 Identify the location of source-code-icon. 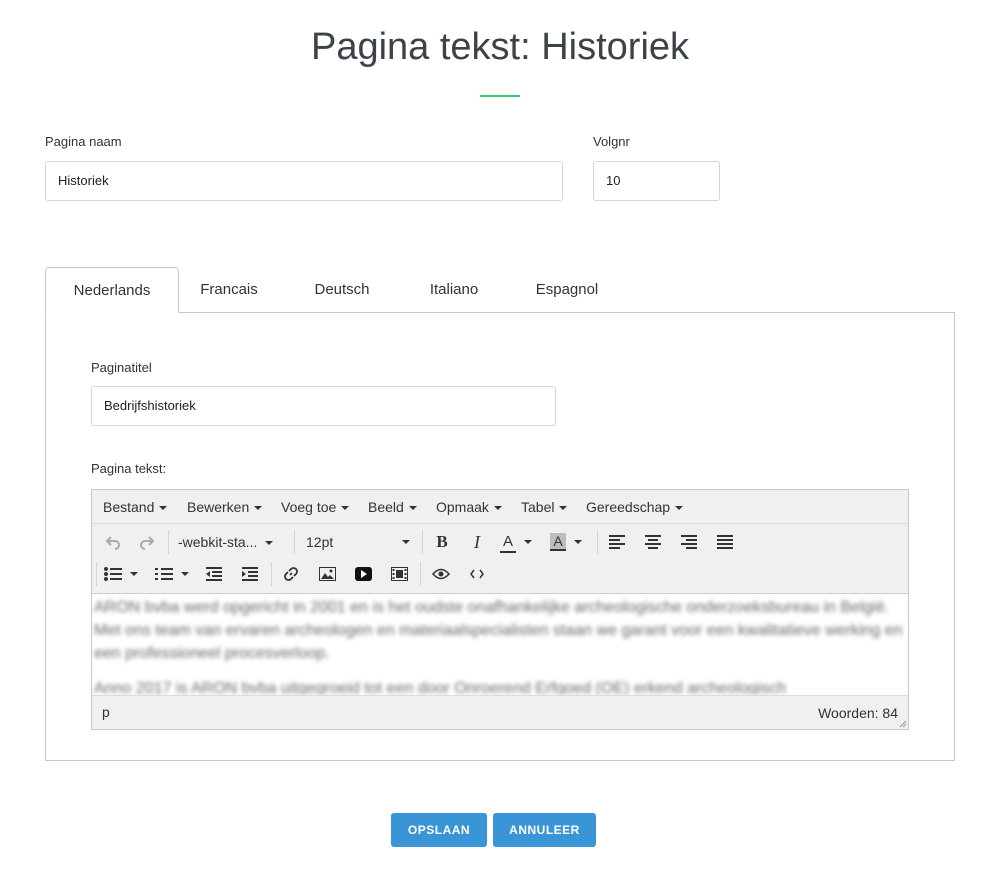
(477, 574).